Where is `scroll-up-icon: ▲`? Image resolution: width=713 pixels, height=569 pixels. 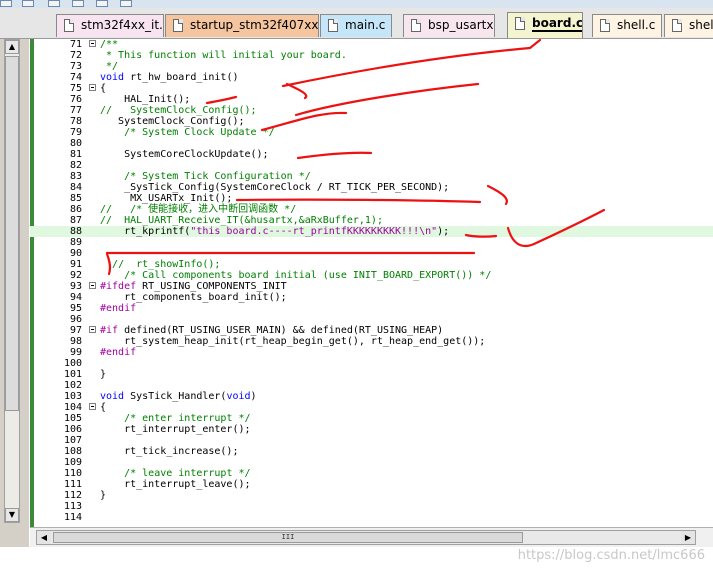
scroll-up-icon: ▲ is located at coordinates (12, 47).